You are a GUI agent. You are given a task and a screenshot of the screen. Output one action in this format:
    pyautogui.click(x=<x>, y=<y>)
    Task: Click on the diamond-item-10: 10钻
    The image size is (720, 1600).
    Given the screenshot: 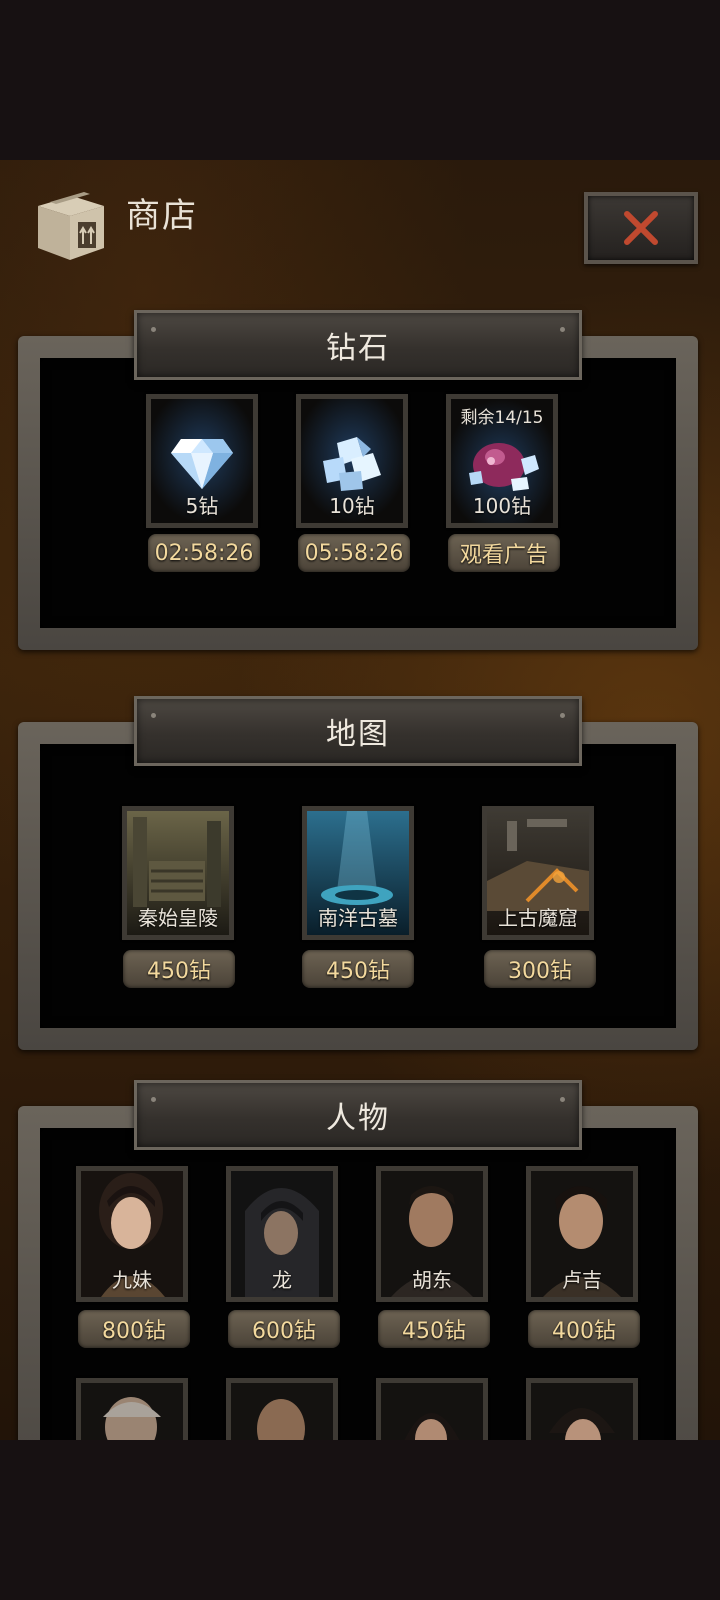 What is the action you would take?
    pyautogui.click(x=352, y=461)
    